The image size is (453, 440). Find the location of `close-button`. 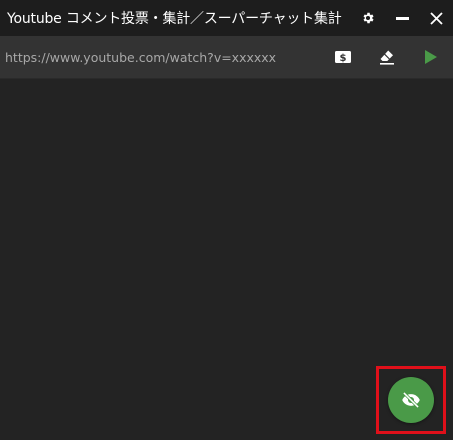

close-button is located at coordinates (436, 18).